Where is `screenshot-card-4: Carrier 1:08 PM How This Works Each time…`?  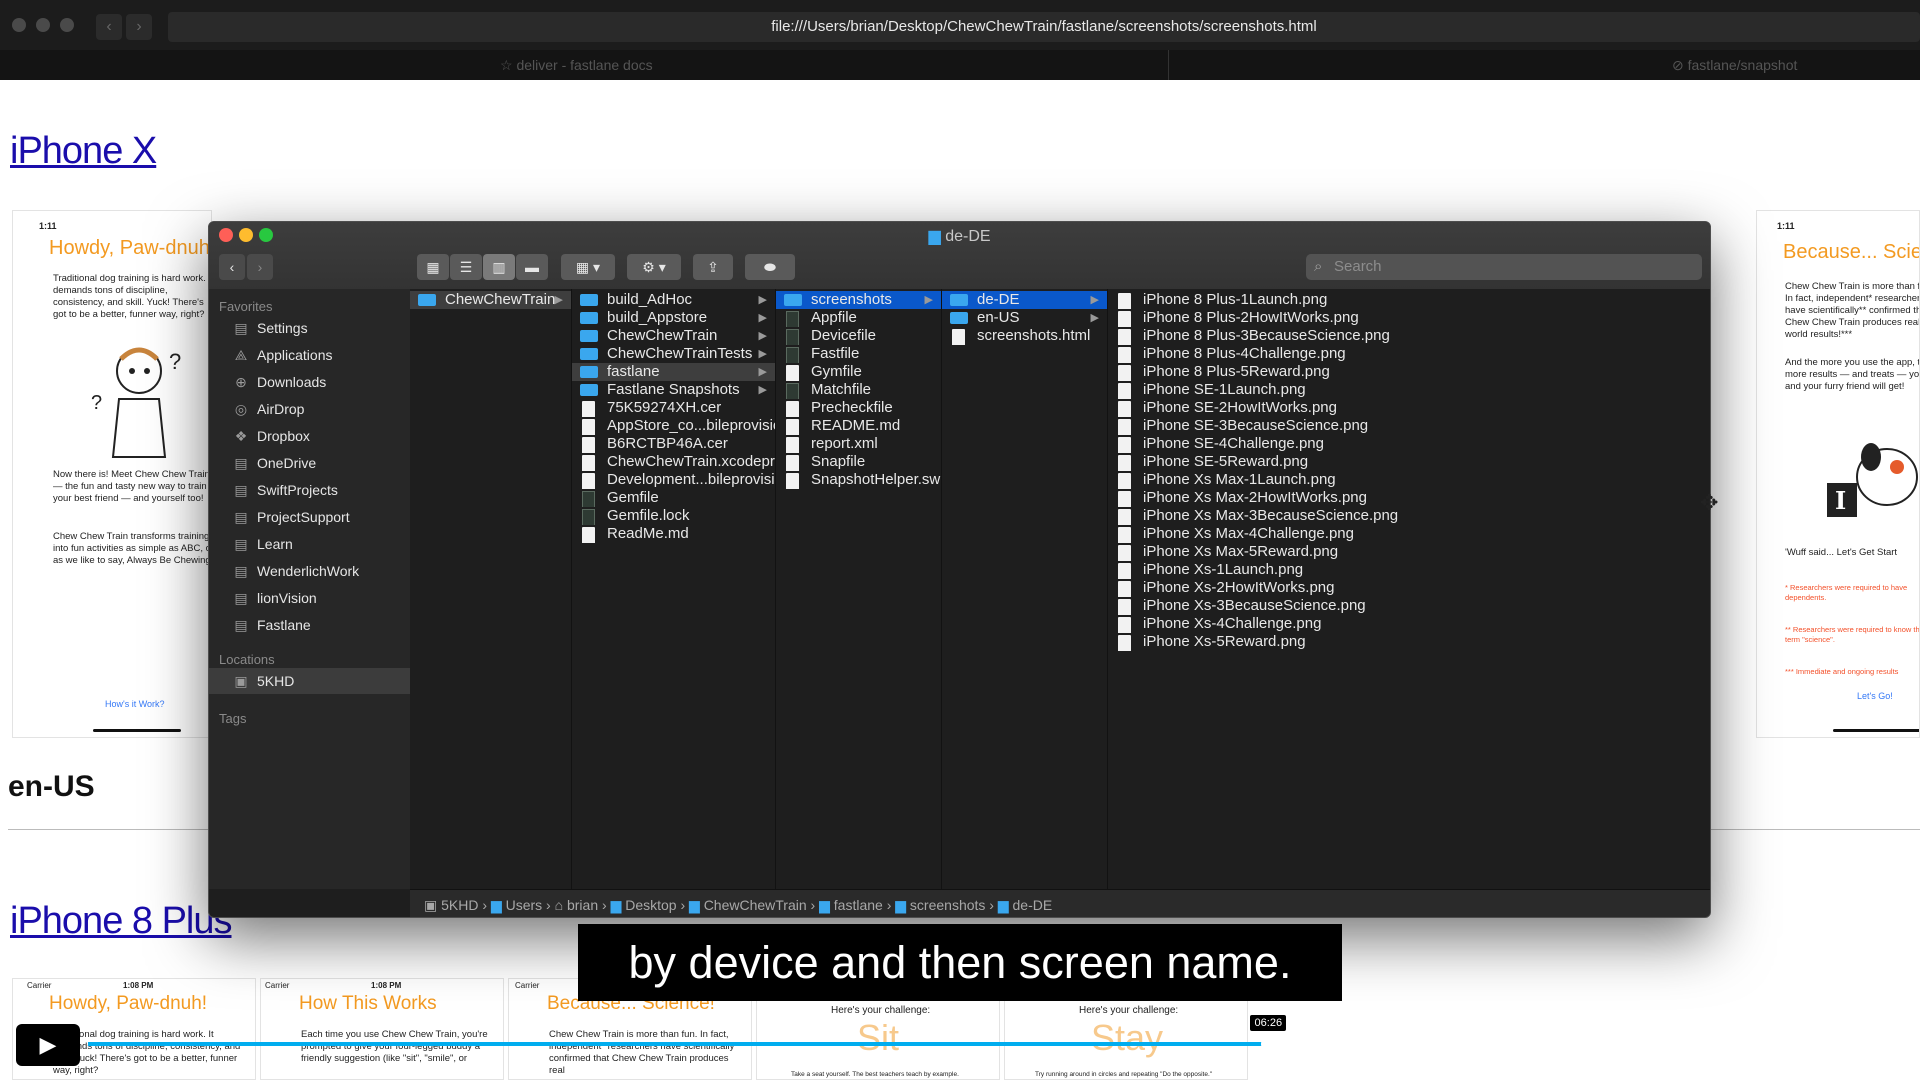
screenshot-card-4: Carrier 1:08 PM How This Works Each time… is located at coordinates (382, 1029).